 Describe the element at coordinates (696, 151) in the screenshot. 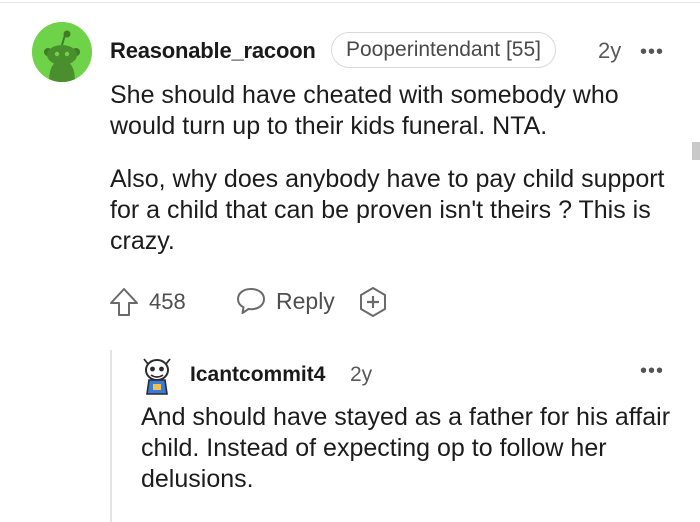

I see `scrollbar-thumb` at that location.